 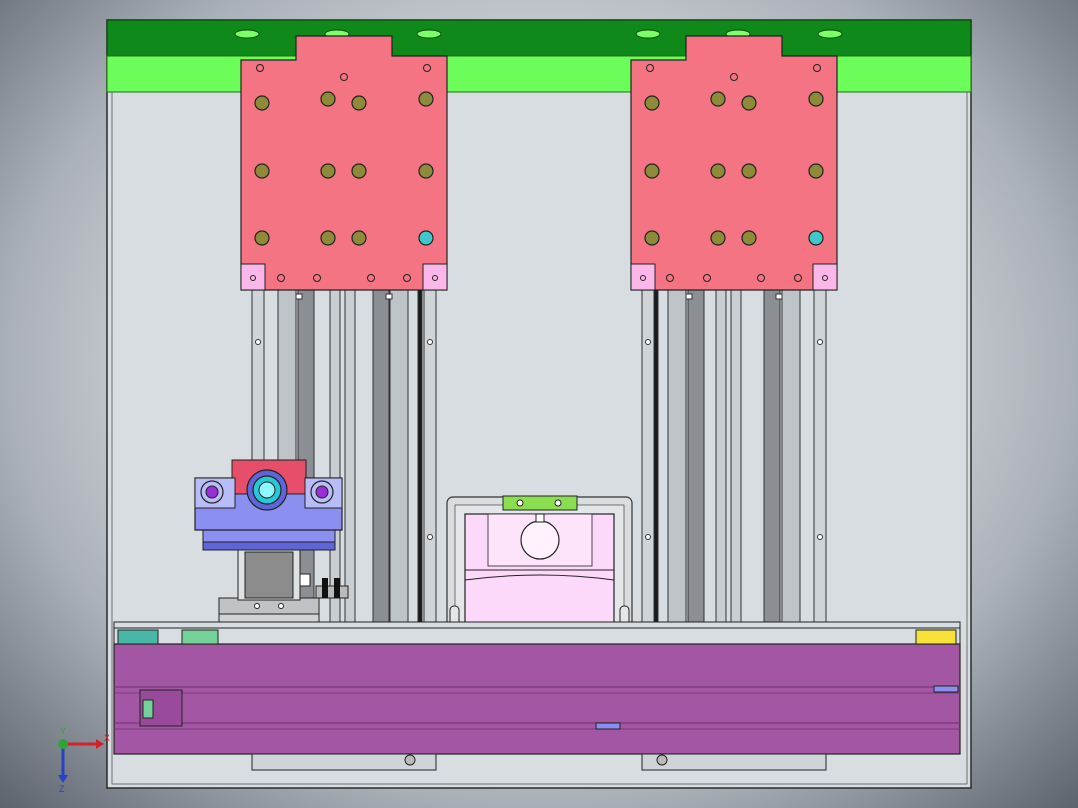 What do you see at coordinates (107, 738) in the screenshot?
I see `triad-x-label: X` at bounding box center [107, 738].